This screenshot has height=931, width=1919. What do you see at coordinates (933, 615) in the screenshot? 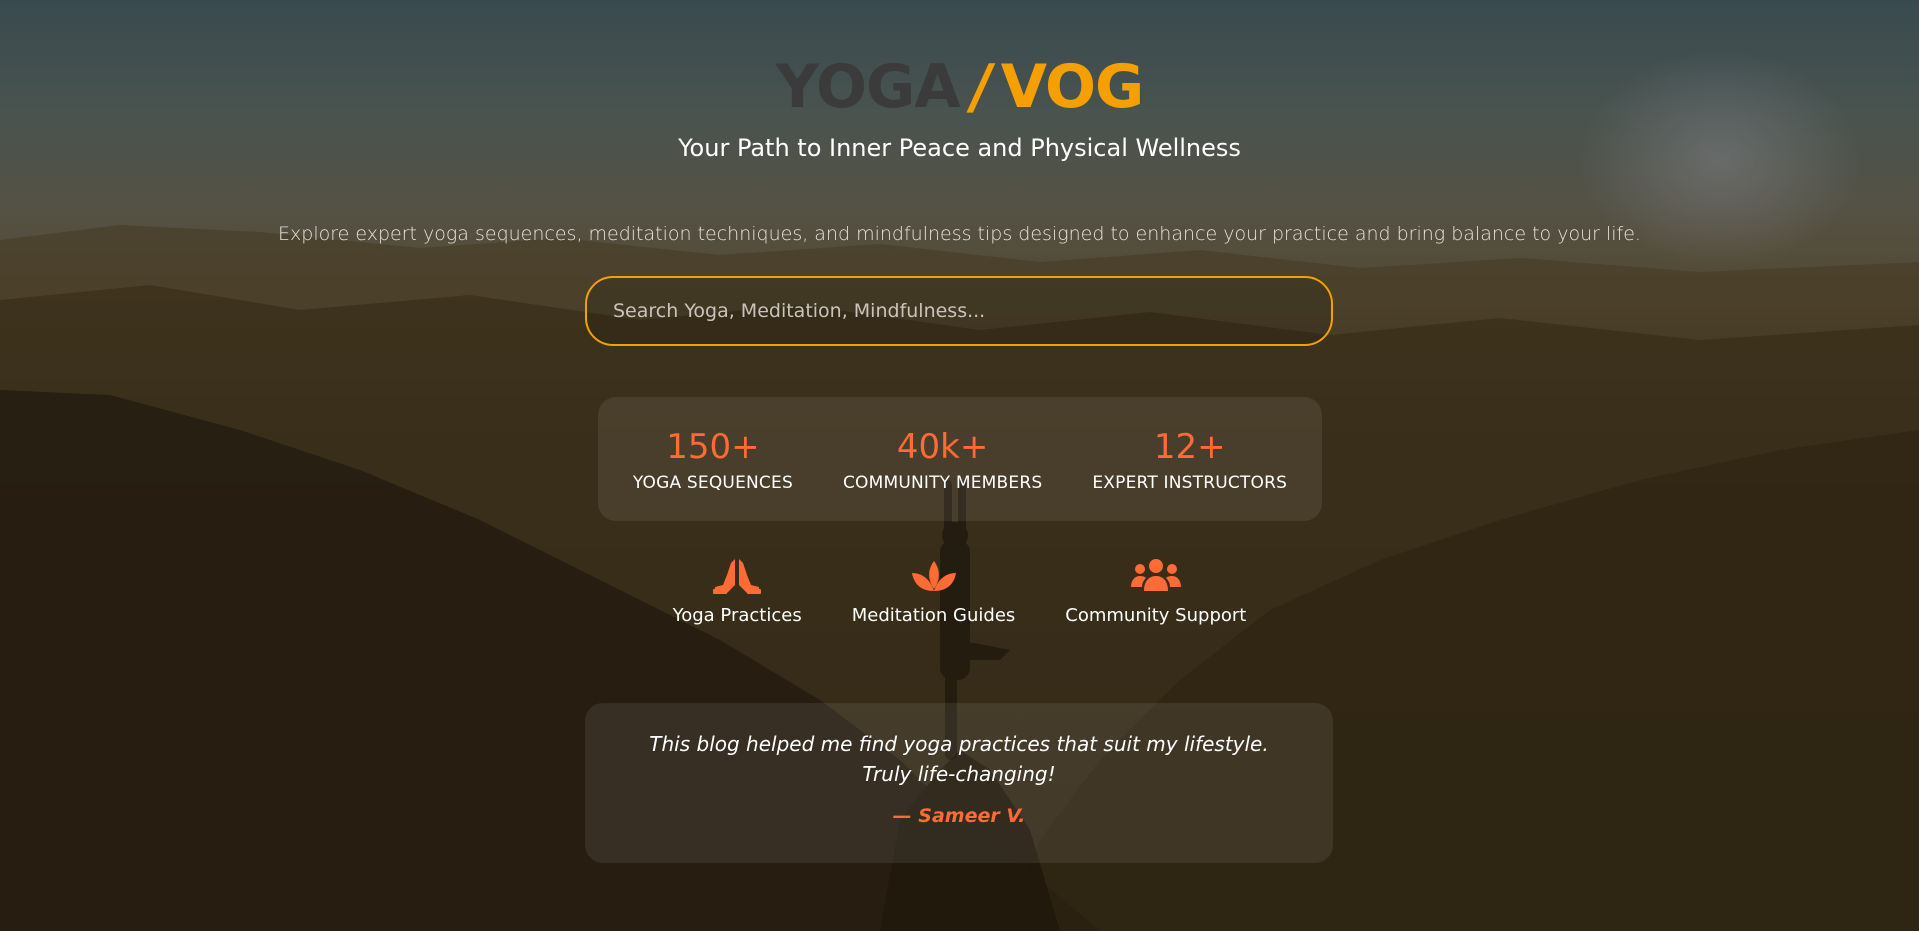
I see `feature-label: Meditation Guides` at bounding box center [933, 615].